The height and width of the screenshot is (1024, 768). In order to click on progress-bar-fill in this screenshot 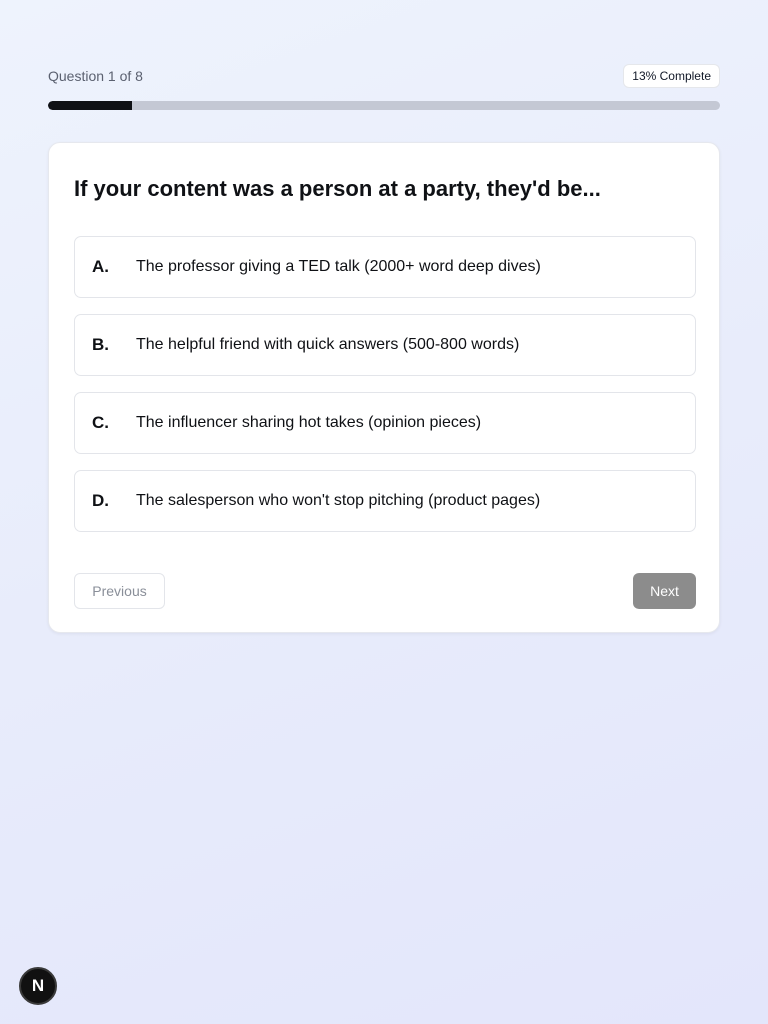, I will do `click(90, 105)`.